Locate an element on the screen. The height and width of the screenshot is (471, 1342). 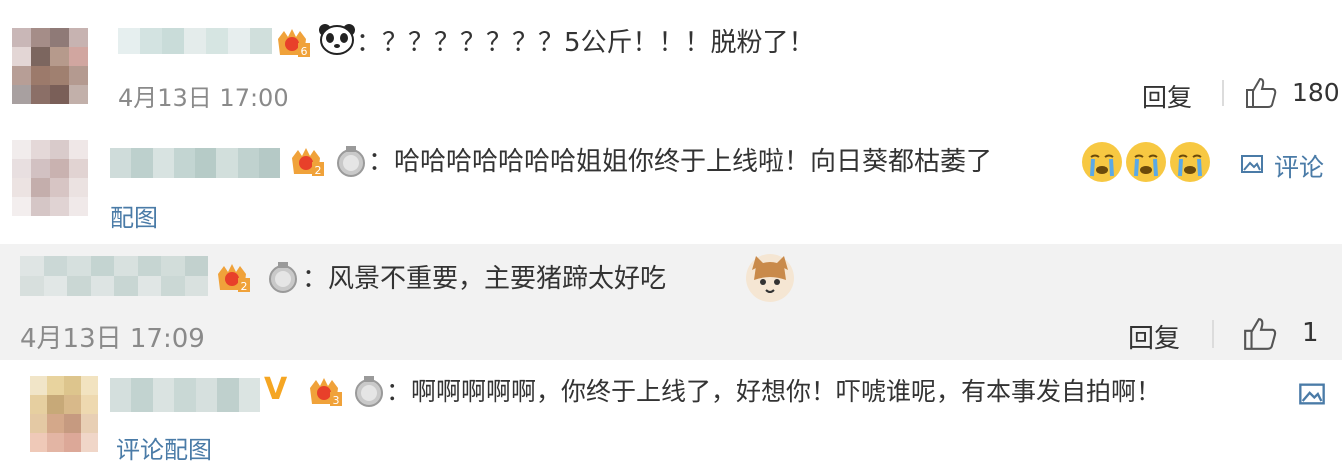
vip-verified-icon: V is located at coordinates (276, 389).